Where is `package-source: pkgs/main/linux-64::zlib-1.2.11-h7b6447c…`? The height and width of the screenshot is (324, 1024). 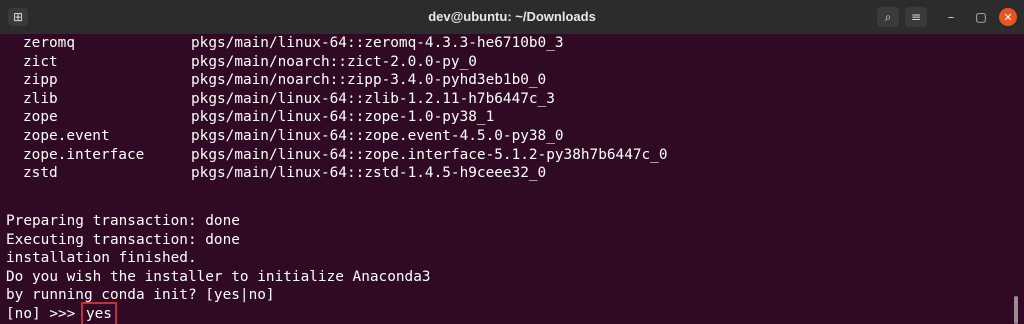
package-source: pkgs/main/linux-64::zlib-1.2.11-h7b6447c… is located at coordinates (373, 98).